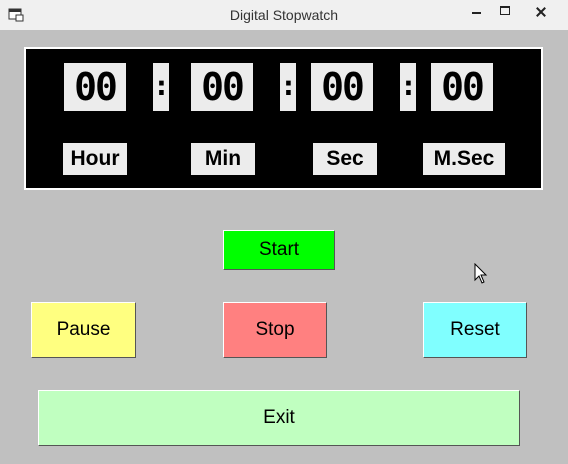  I want to click on exit-button: Exit, so click(279, 418).